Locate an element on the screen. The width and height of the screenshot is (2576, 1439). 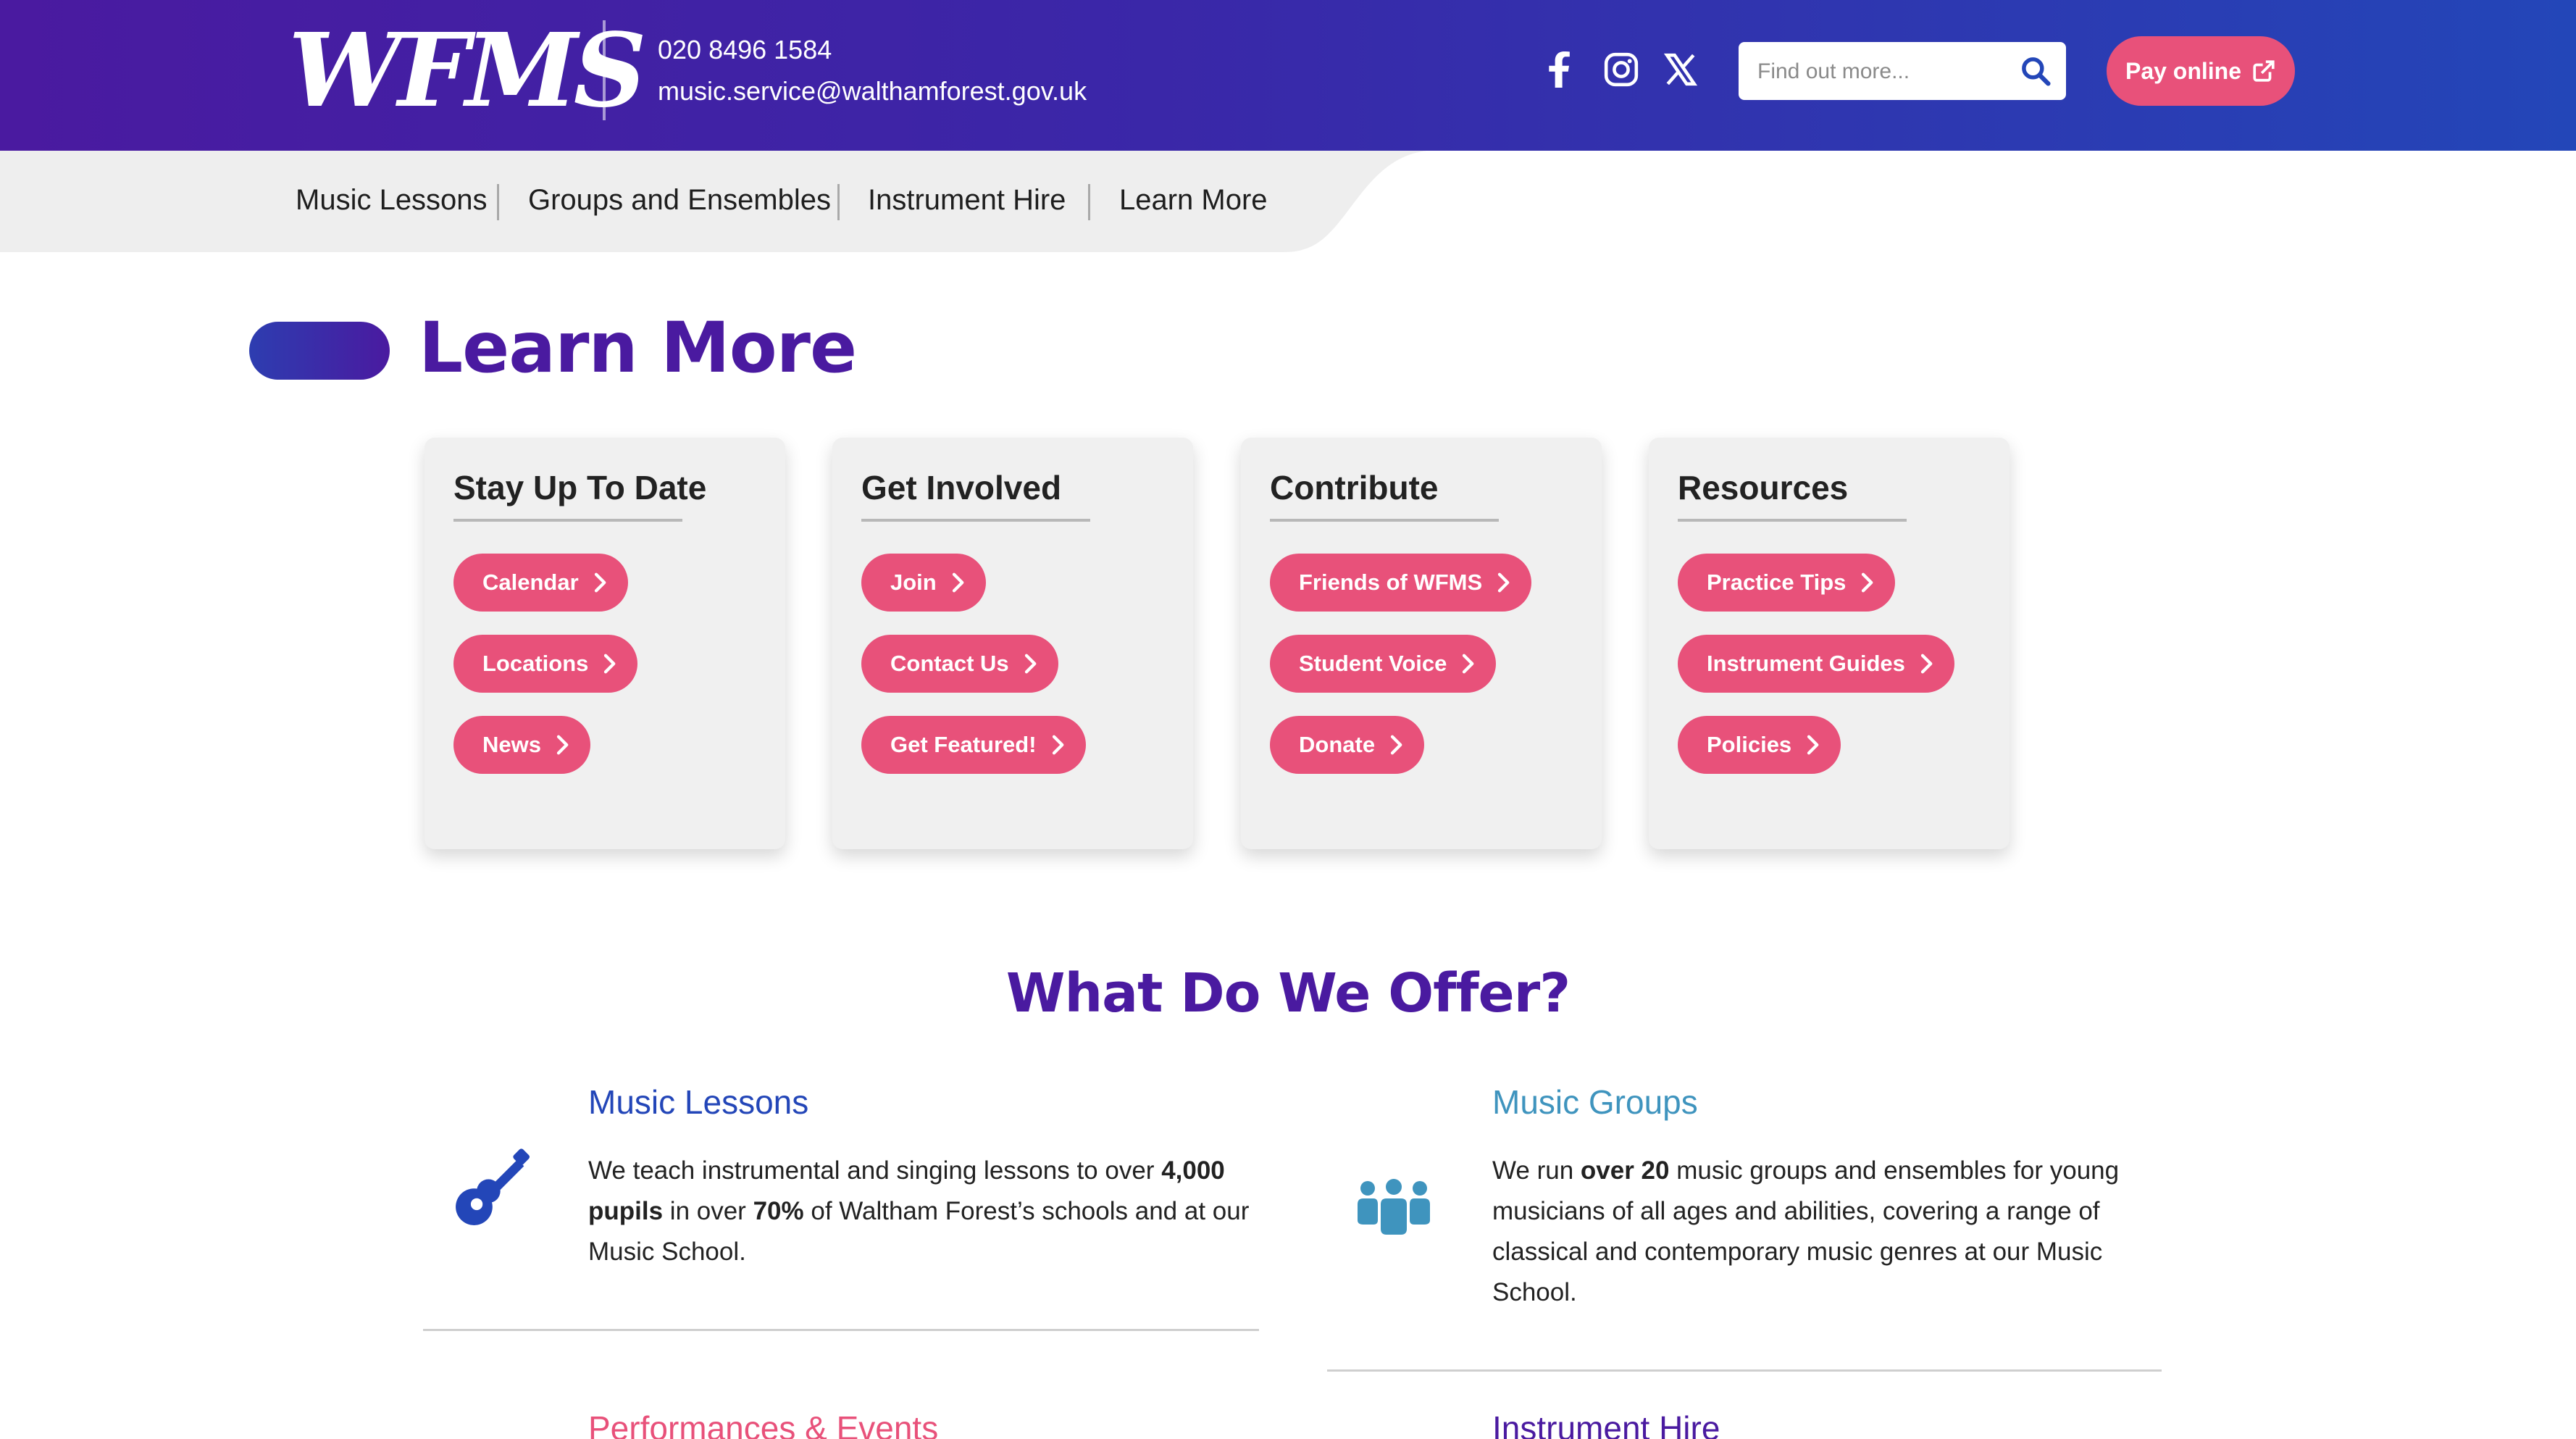
search-box is located at coordinates (1903, 71).